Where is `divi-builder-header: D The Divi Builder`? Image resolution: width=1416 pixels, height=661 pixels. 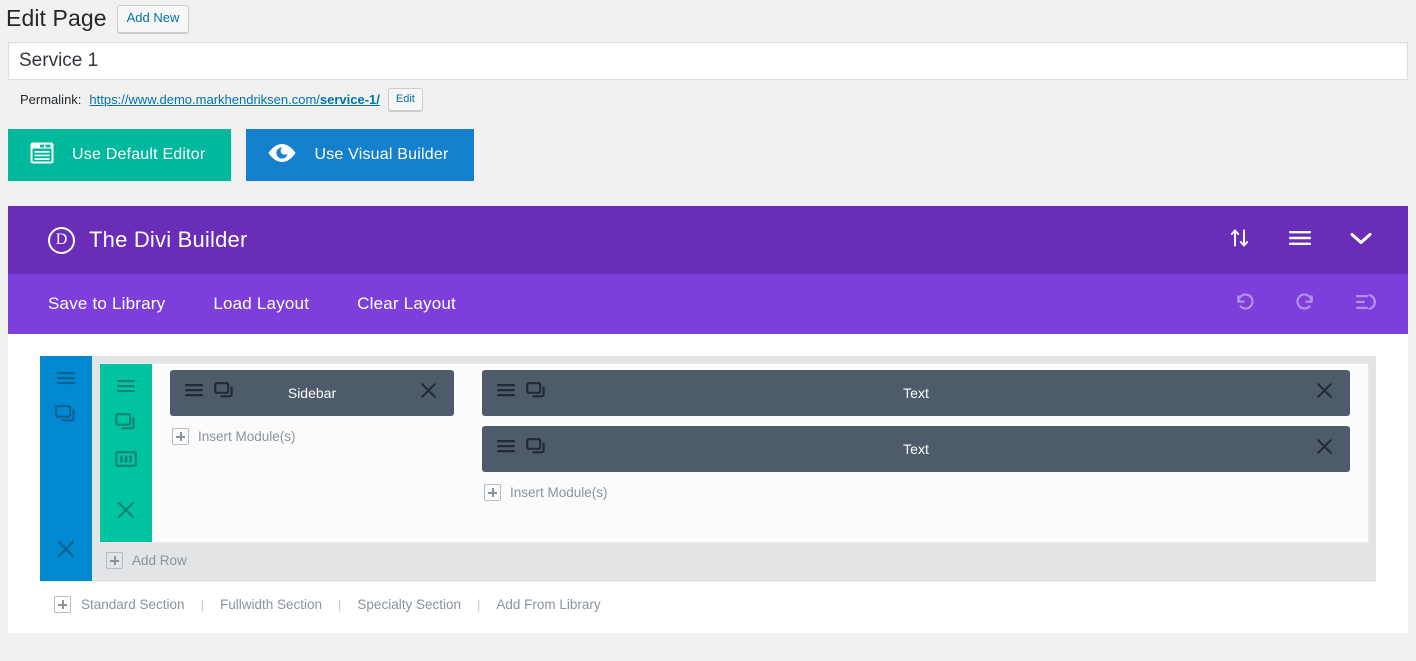 divi-builder-header: D The Divi Builder is located at coordinates (708, 240).